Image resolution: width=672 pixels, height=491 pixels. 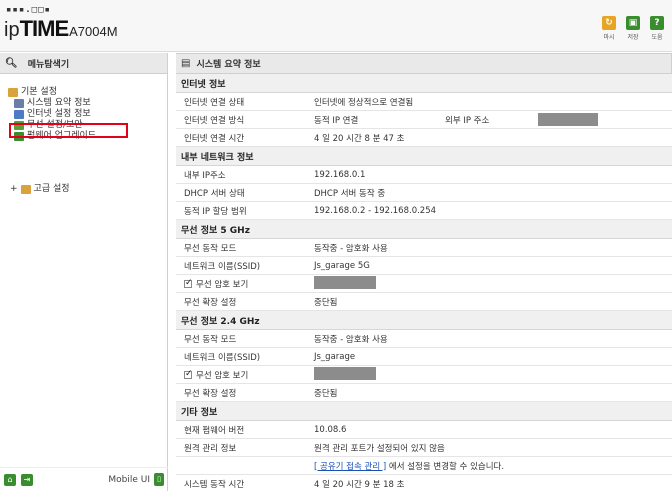 I want to click on section-etc: 기타 정보, so click(x=424, y=411).